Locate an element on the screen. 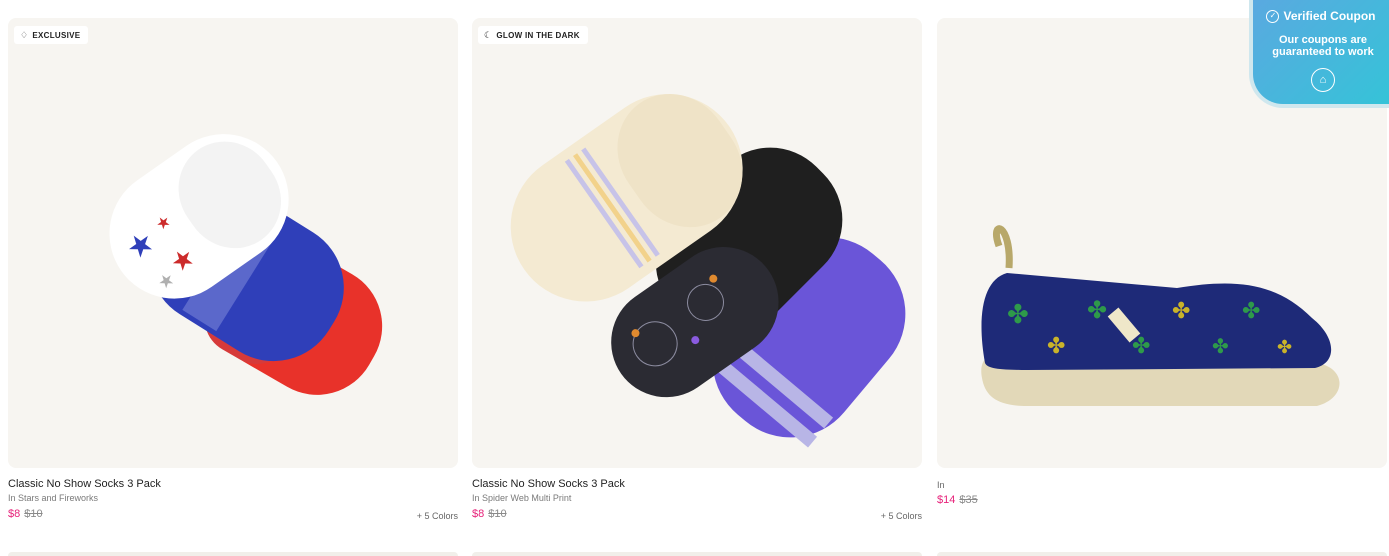 Image resolution: width=1389 pixels, height=556 pixels. original-price: $35 is located at coordinates (968, 500).